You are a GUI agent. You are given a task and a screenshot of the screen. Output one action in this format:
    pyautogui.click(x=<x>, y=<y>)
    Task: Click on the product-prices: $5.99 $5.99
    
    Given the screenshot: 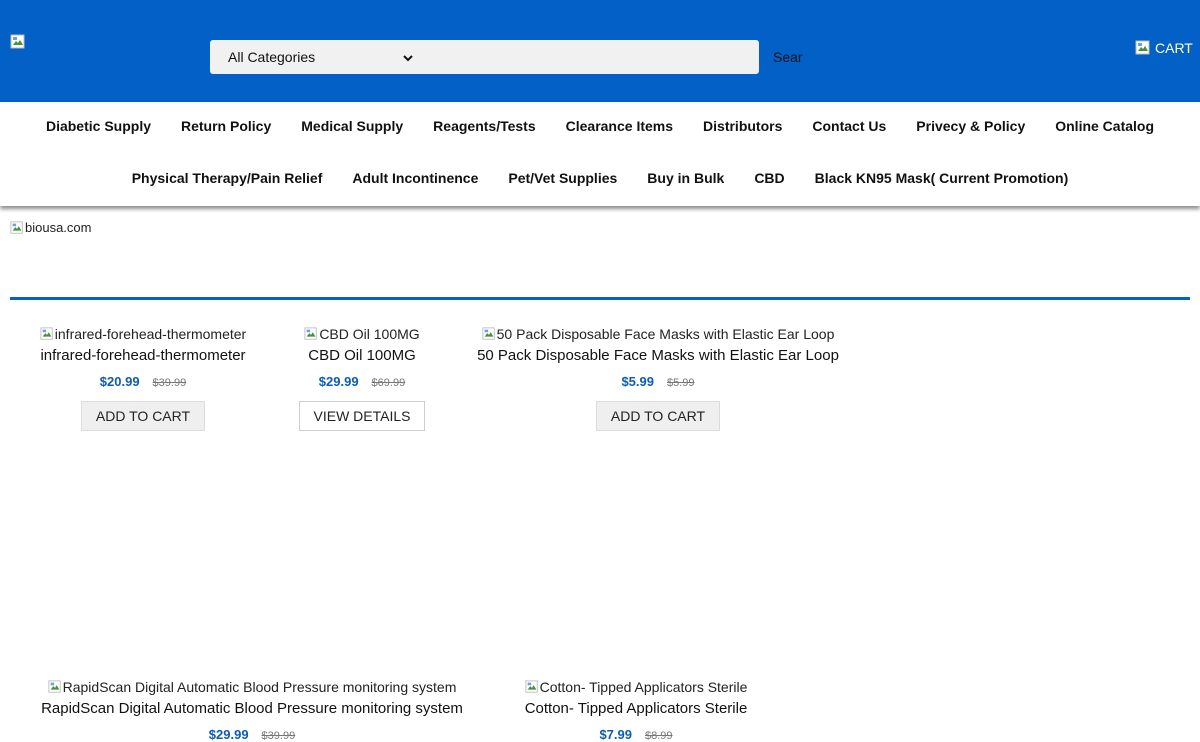 What is the action you would take?
    pyautogui.click(x=658, y=381)
    